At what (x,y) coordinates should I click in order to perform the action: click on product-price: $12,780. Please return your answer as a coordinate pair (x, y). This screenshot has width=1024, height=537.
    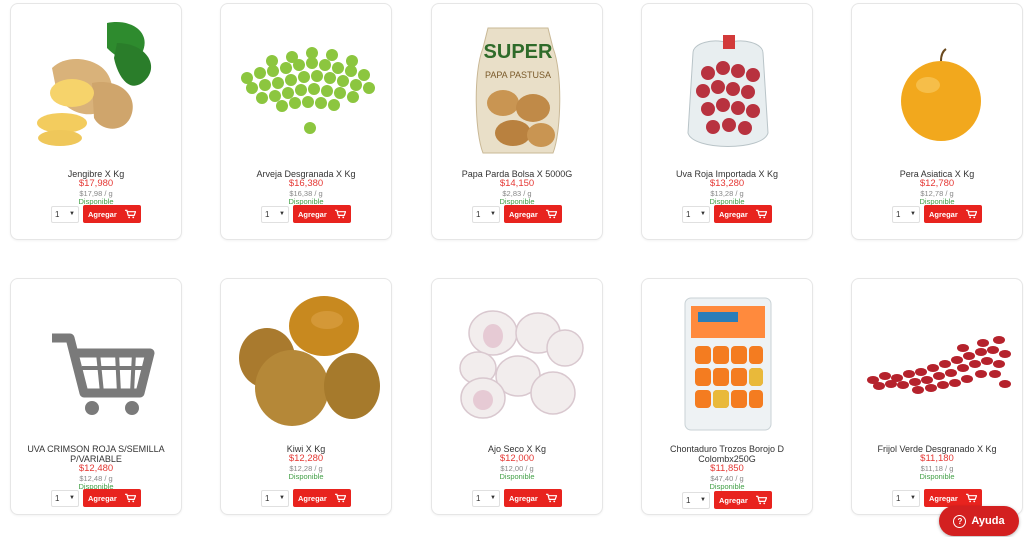
    Looking at the image, I should click on (937, 183).